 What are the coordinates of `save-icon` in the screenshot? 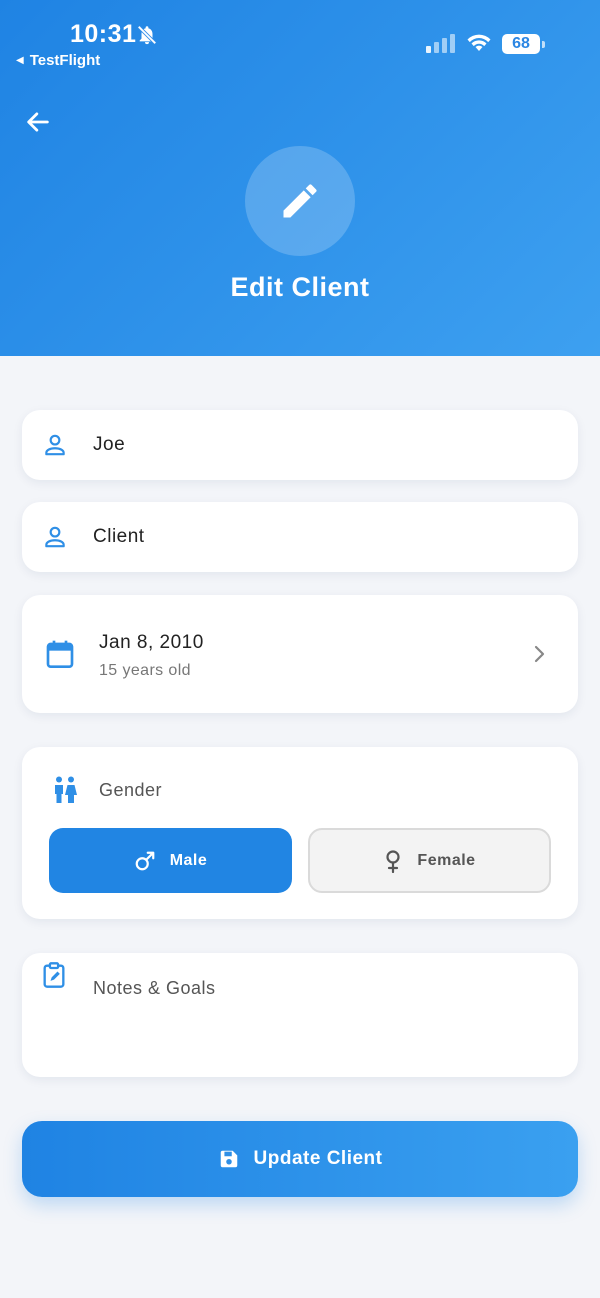 It's located at (228, 1159).